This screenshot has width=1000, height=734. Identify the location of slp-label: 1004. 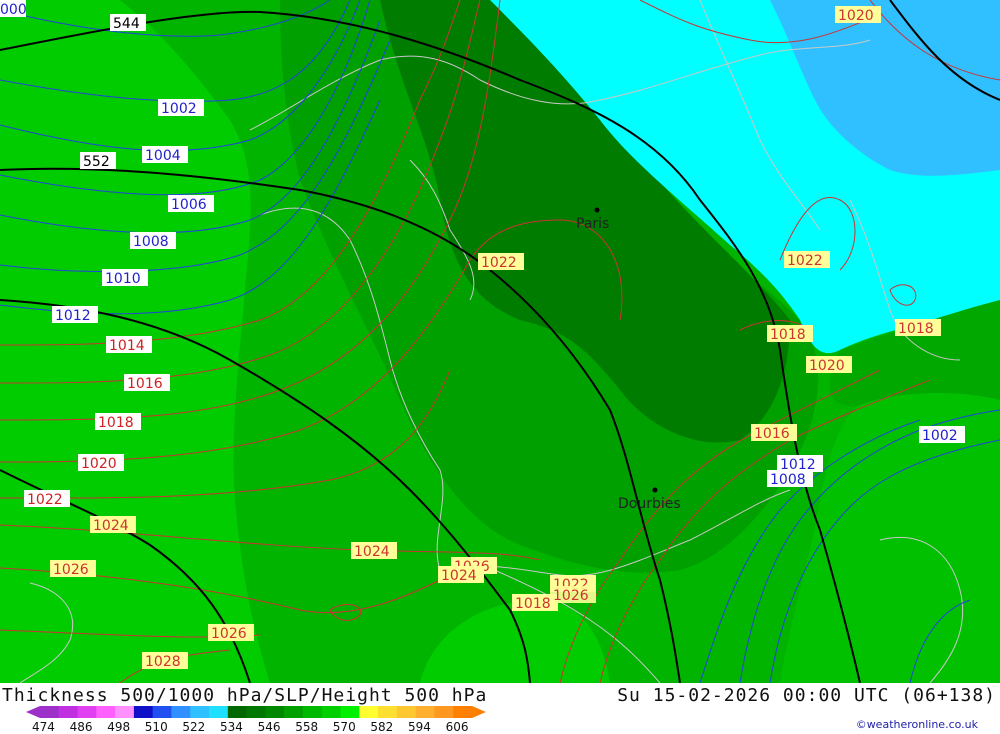
(163, 156).